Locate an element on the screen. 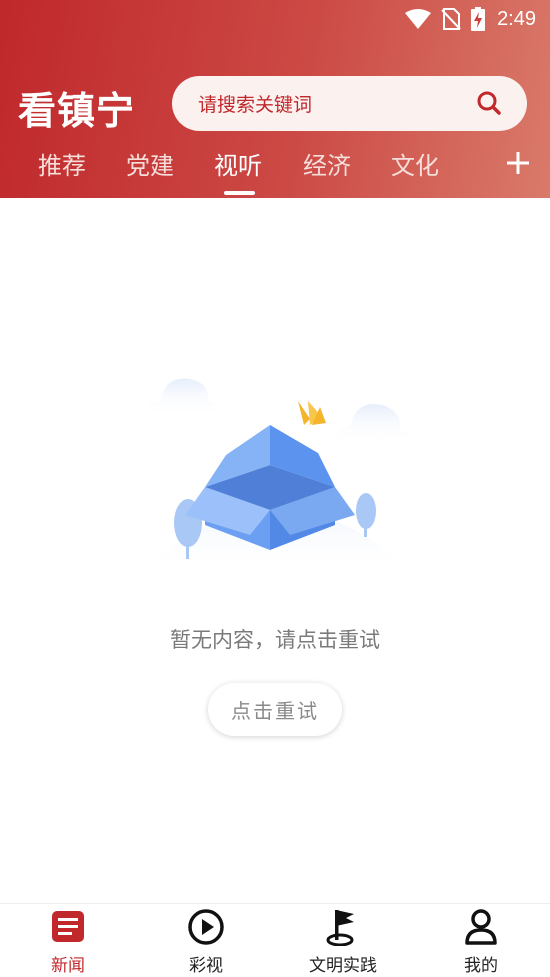  search-input: 请搜索关键词 is located at coordinates (349, 103).